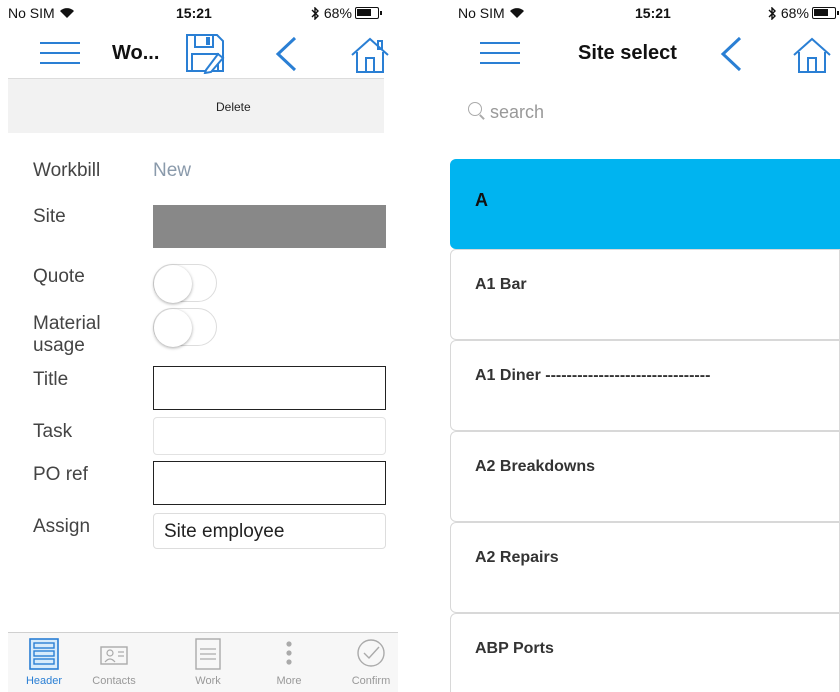 The image size is (840, 692). I want to click on task-label: Task, so click(53, 431).